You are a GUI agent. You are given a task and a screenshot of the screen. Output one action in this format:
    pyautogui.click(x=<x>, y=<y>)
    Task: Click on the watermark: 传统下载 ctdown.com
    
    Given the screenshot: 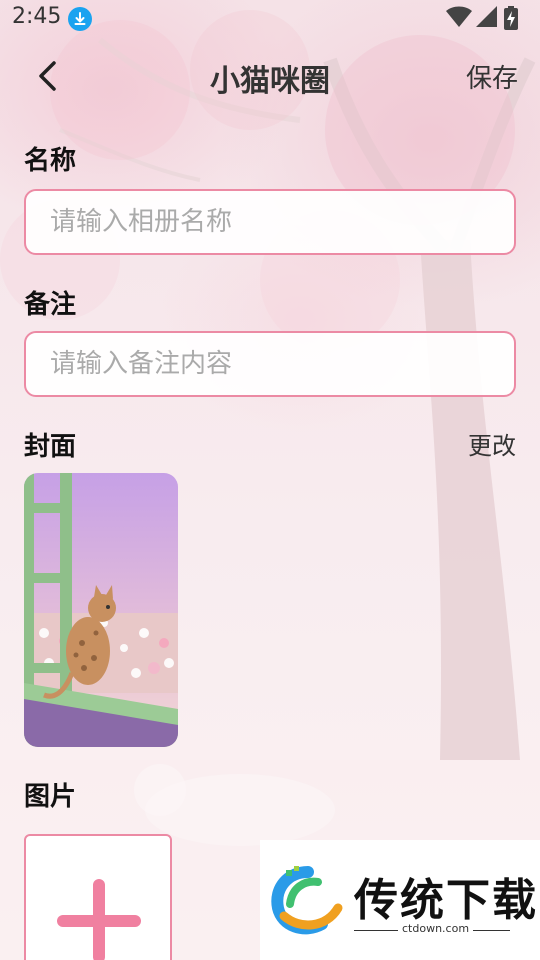 What is the action you would take?
    pyautogui.click(x=400, y=900)
    